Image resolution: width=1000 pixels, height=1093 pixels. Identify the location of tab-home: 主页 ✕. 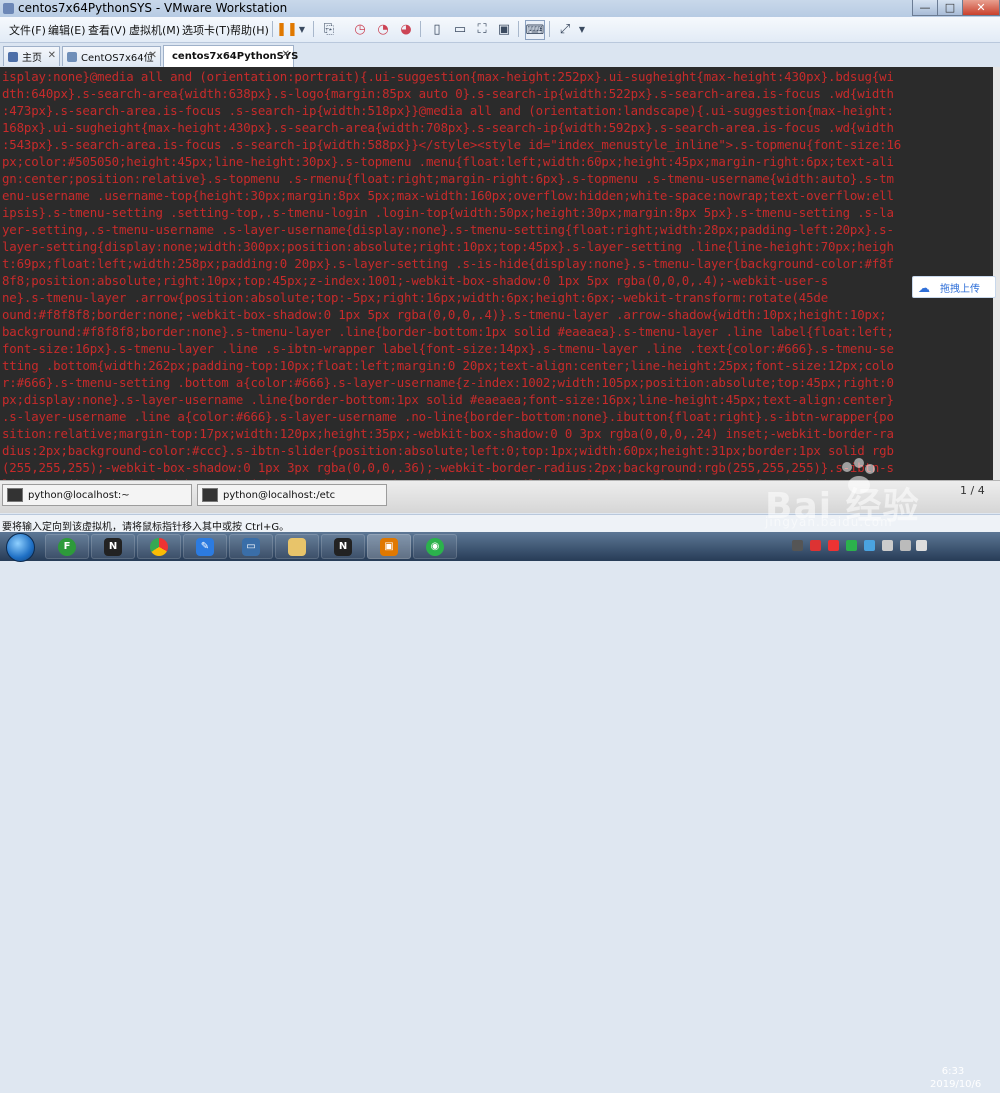
(31, 56).